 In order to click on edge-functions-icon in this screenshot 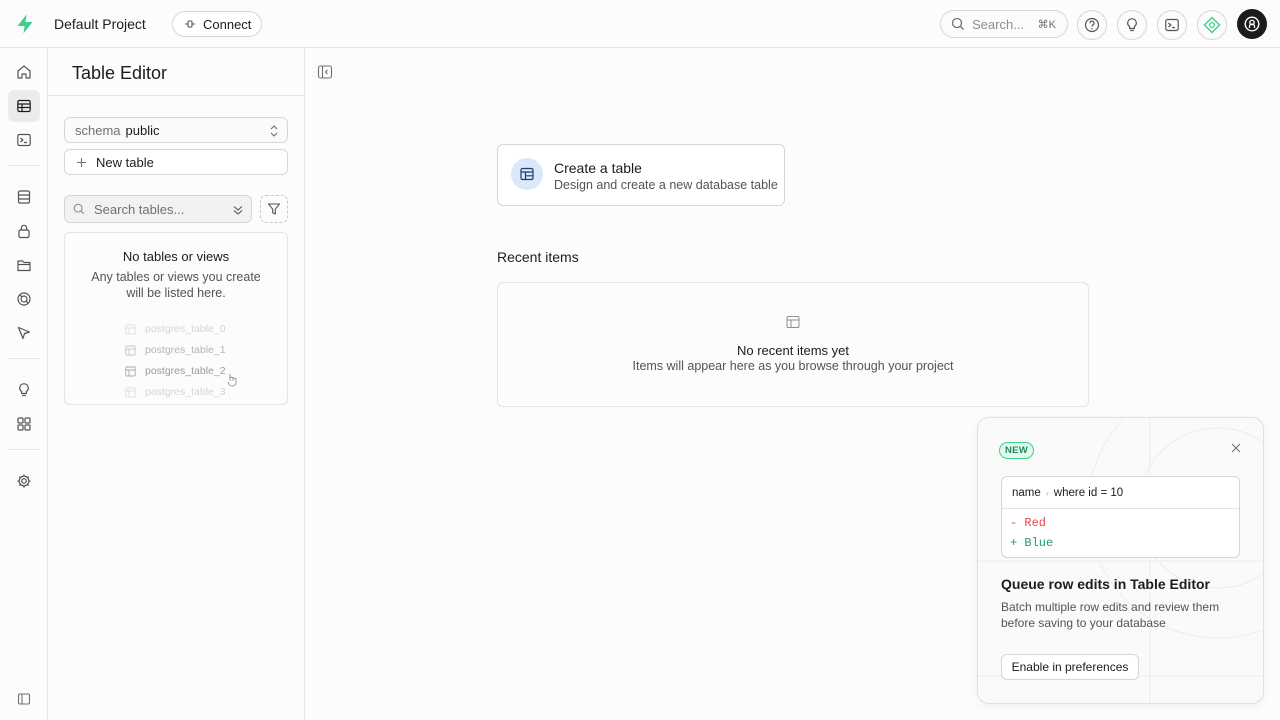, I will do `click(24, 333)`.